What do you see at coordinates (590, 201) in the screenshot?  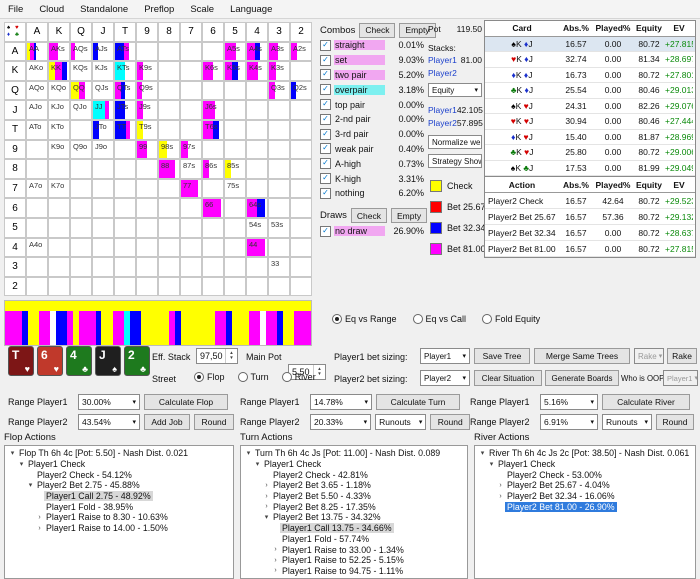 I see `table-row: Player2 Check 16.57 42.64 80.72 +29.523` at bounding box center [590, 201].